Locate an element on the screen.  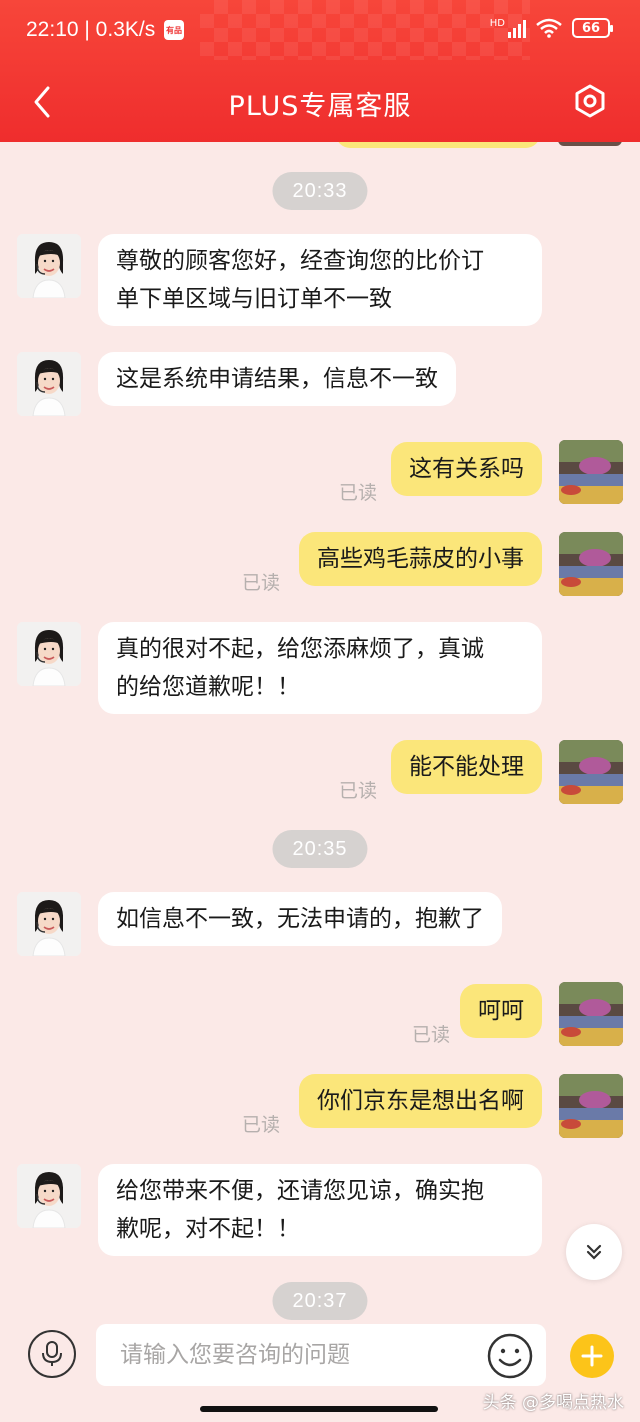
message-line: 这有关系吗 is located at coordinates (466, 469).